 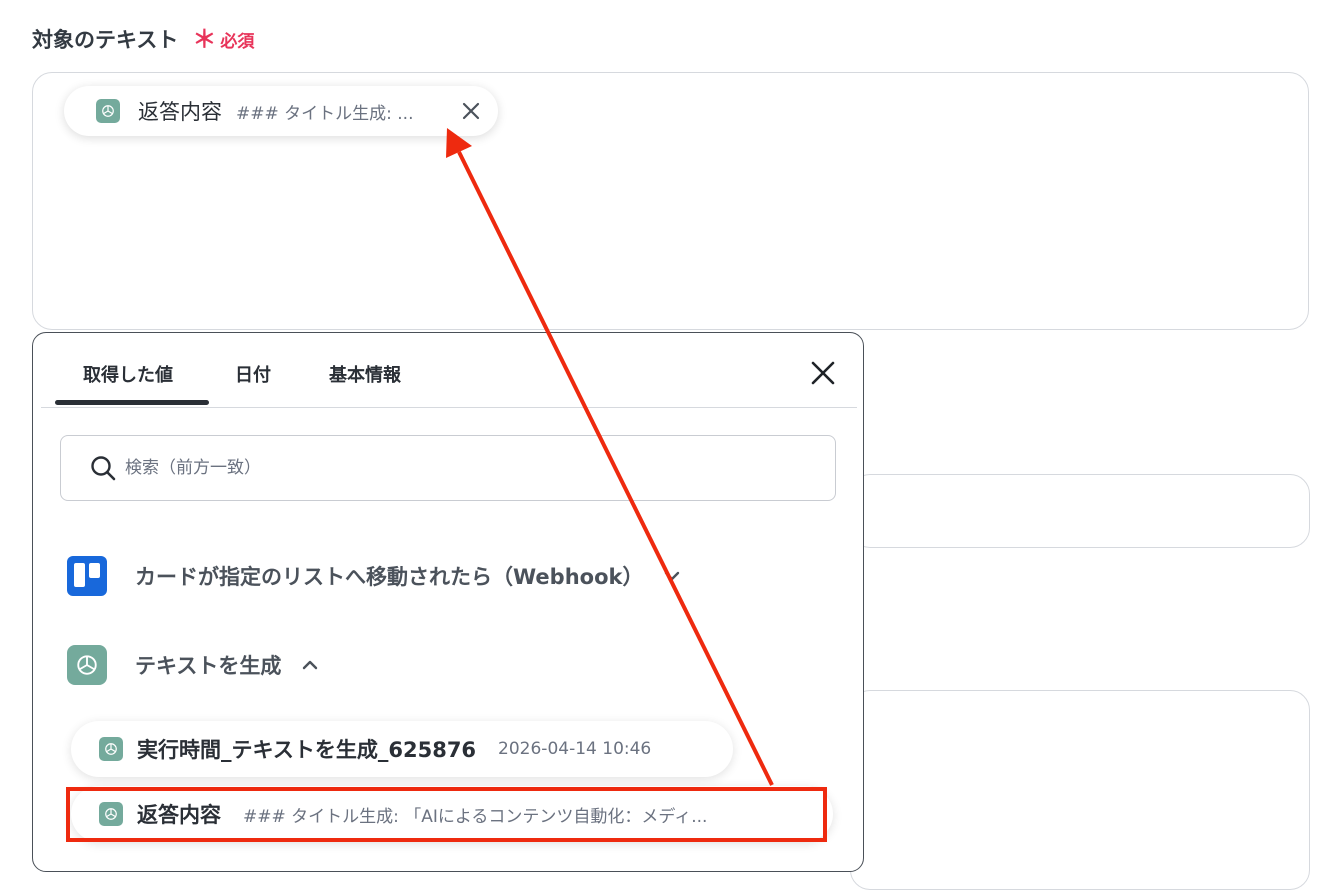 What do you see at coordinates (87, 576) in the screenshot?
I see `trello-icon` at bounding box center [87, 576].